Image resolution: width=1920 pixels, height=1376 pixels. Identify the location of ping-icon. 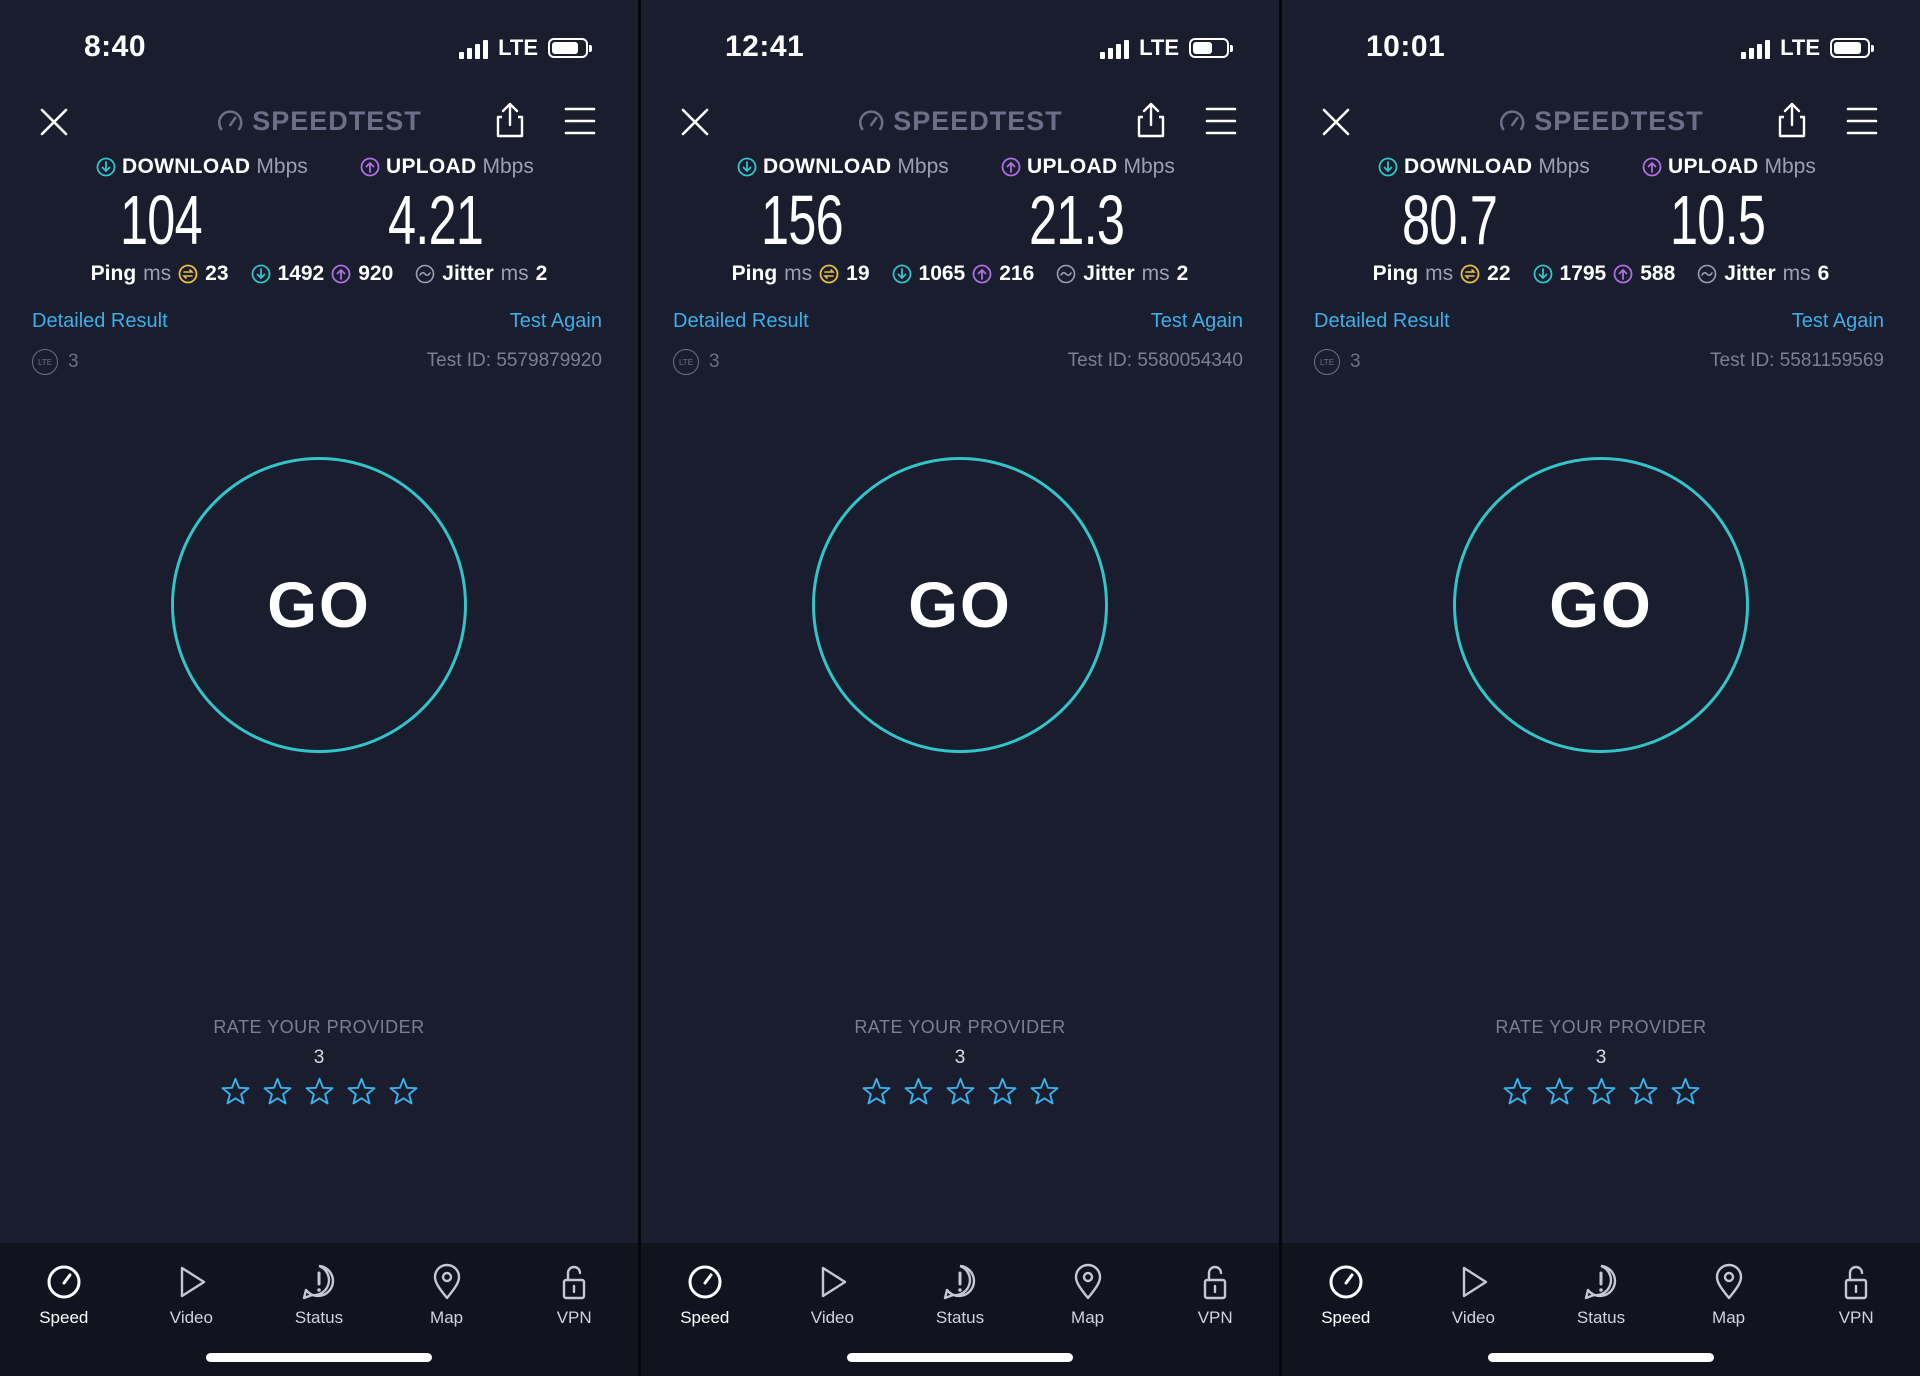
(188, 274).